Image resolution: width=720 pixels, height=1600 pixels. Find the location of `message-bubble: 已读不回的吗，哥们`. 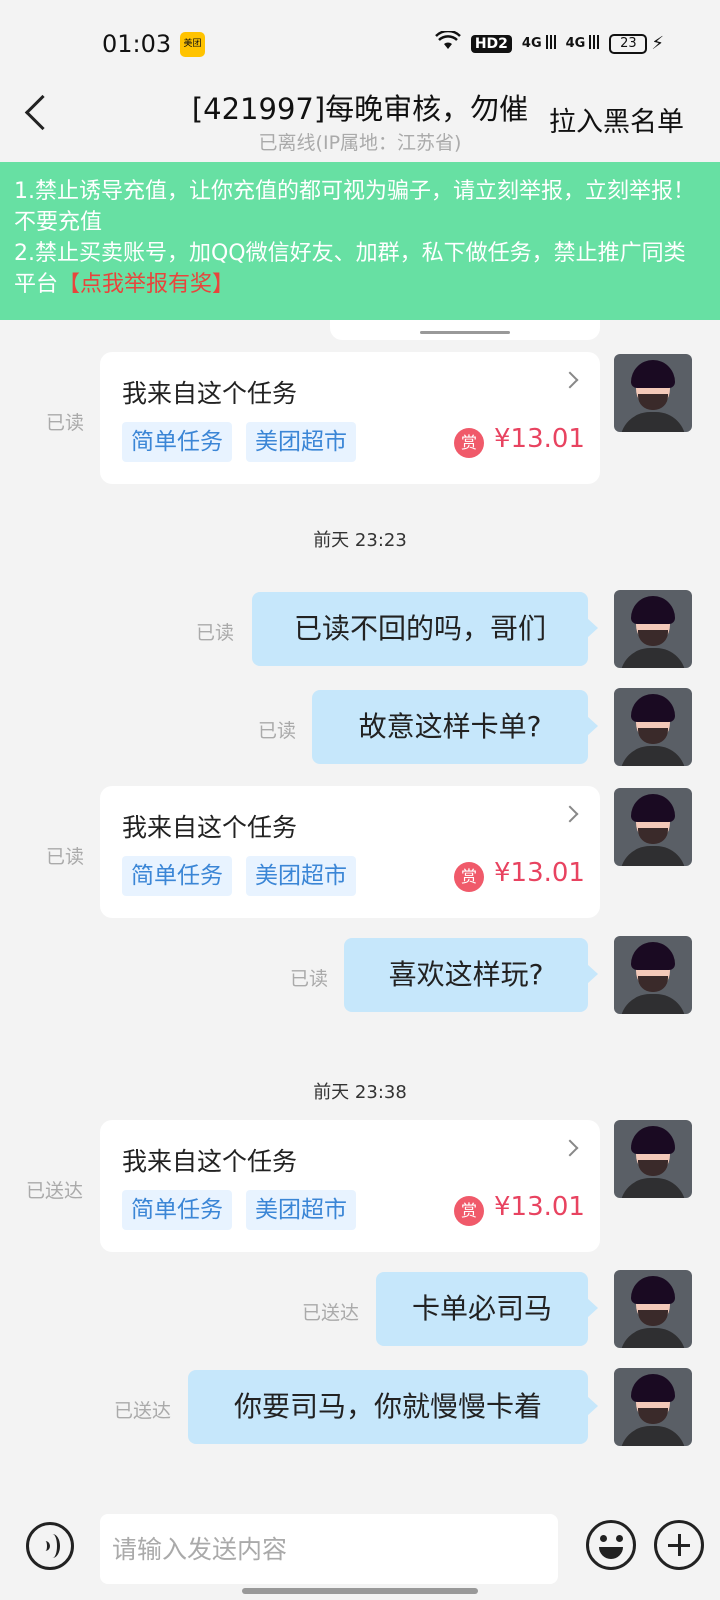

message-bubble: 已读不回的吗，哥们 is located at coordinates (425, 629).